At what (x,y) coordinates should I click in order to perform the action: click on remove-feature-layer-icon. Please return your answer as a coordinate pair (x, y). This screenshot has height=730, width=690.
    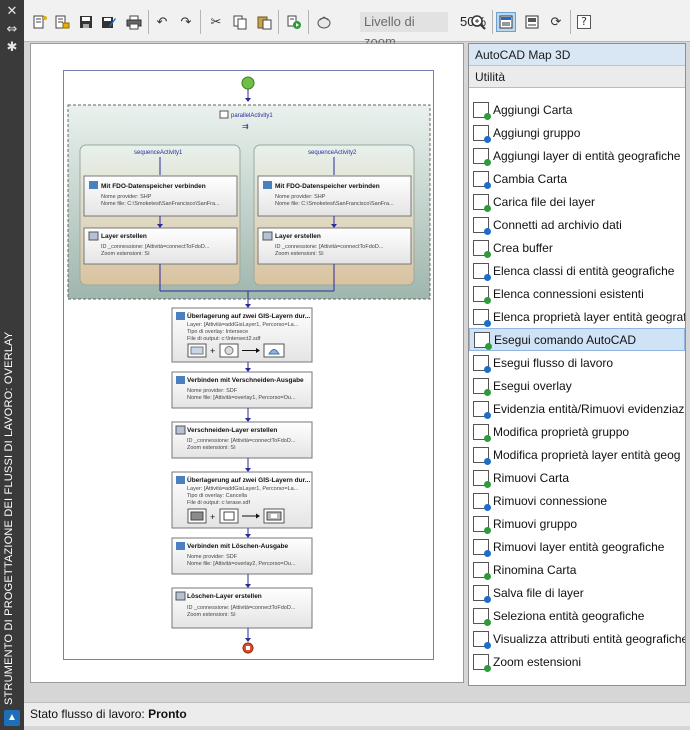
    Looking at the image, I should click on (482, 547).